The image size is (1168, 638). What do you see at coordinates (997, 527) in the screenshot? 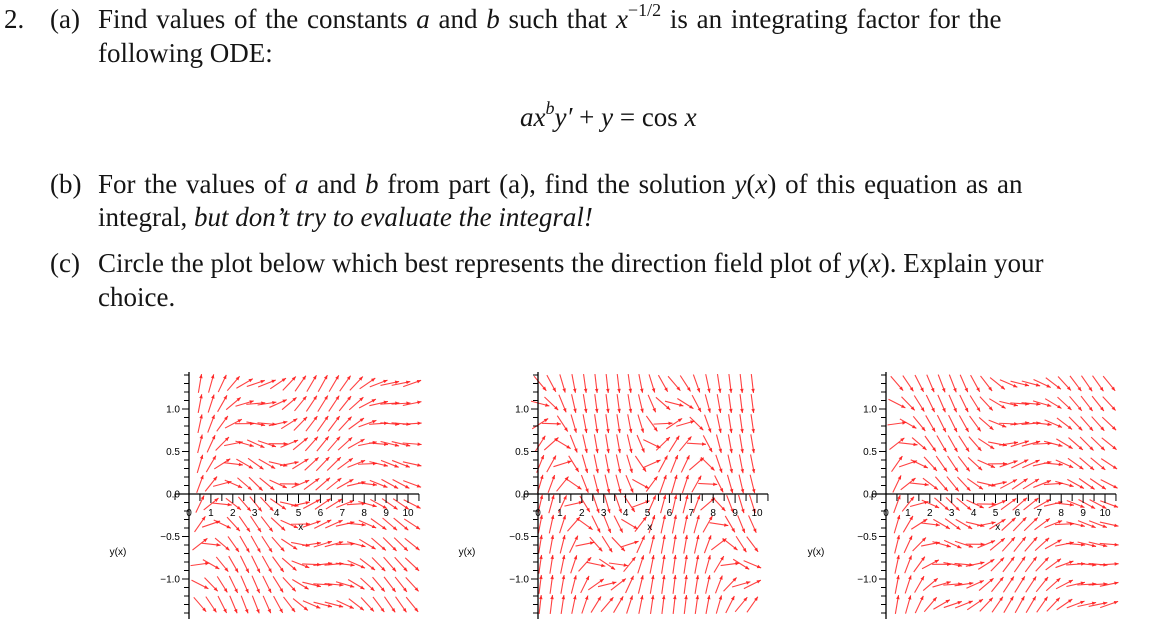
I see `x-axis-label: x` at bounding box center [997, 527].